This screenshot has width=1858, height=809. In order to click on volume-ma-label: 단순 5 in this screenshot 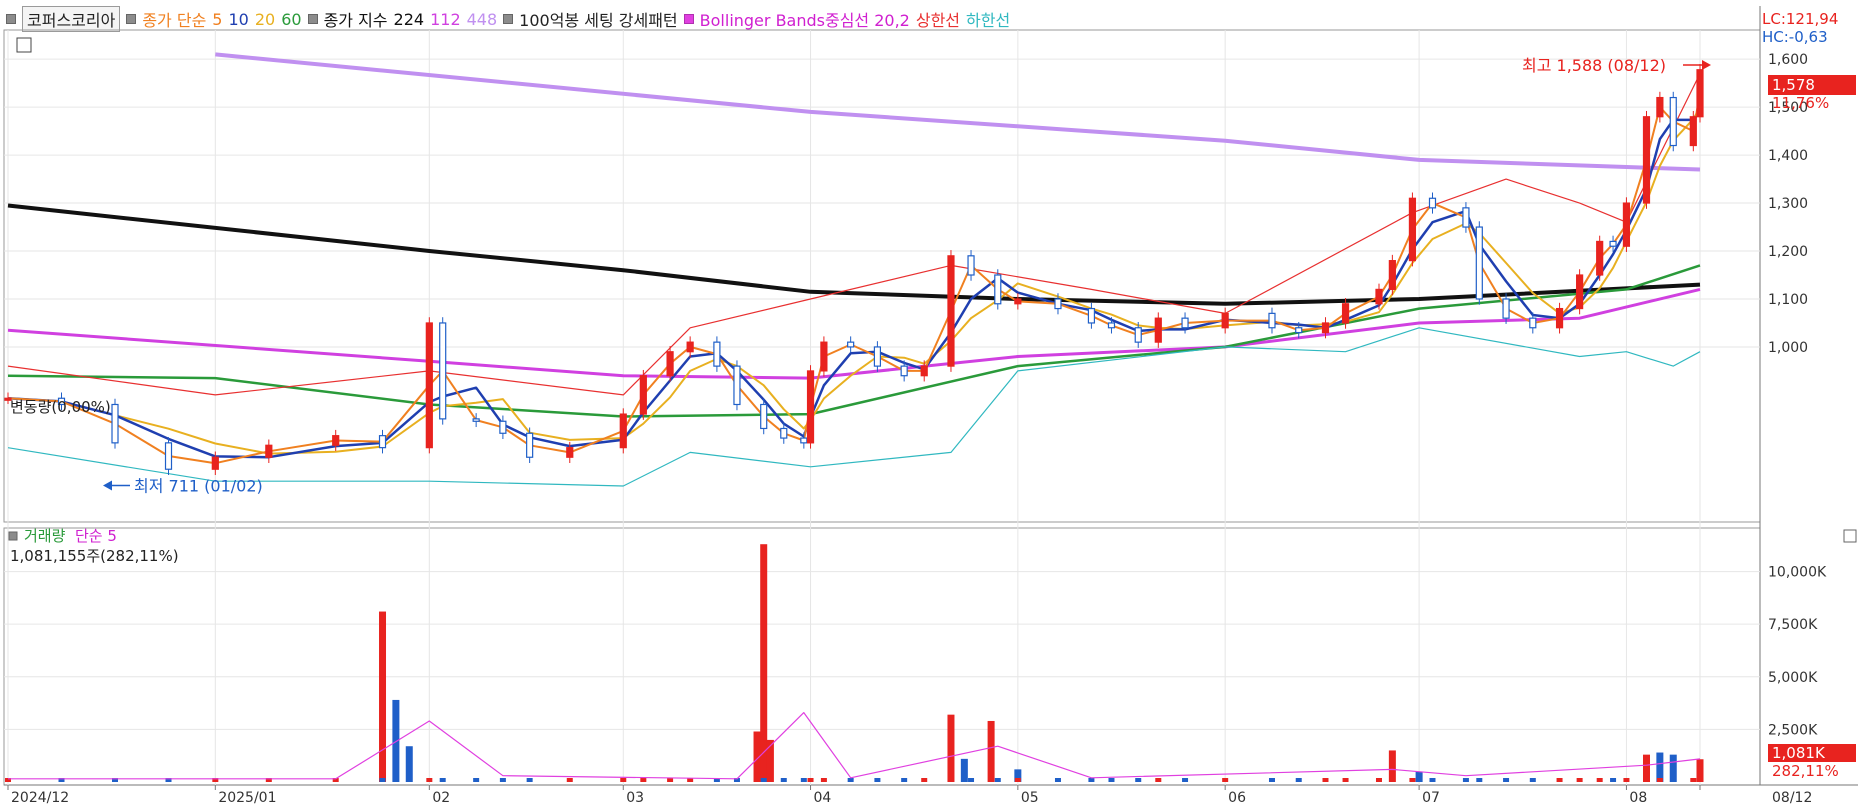, I will do `click(96, 536)`.